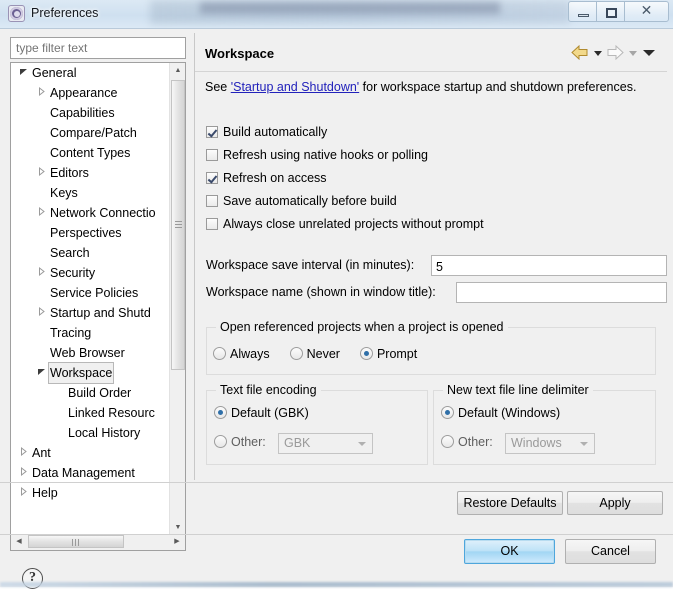 This screenshot has width=673, height=589. Describe the element at coordinates (296, 353) in the screenshot. I see `radio-never` at that location.